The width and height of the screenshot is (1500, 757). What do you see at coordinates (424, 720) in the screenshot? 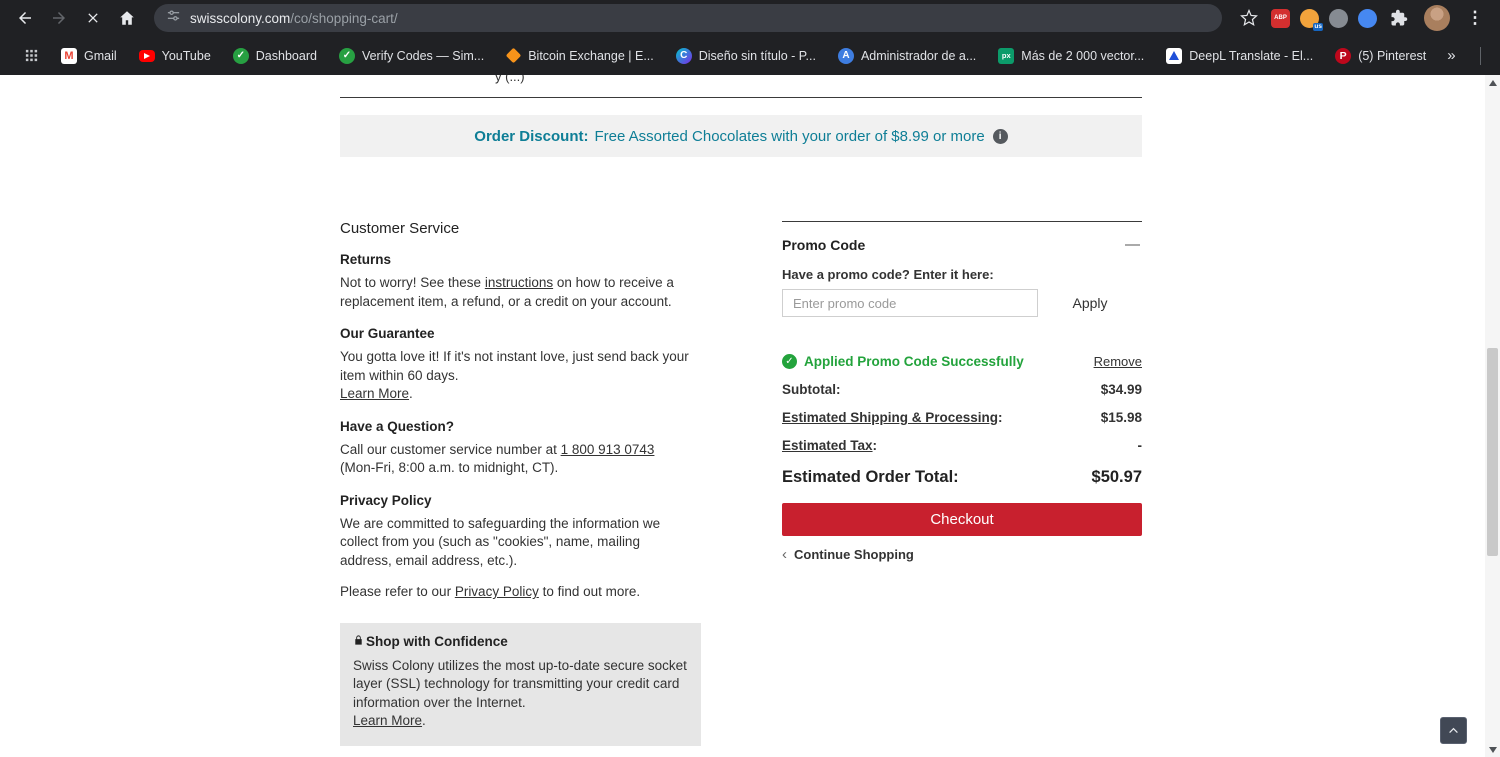
I see `period: .` at bounding box center [424, 720].